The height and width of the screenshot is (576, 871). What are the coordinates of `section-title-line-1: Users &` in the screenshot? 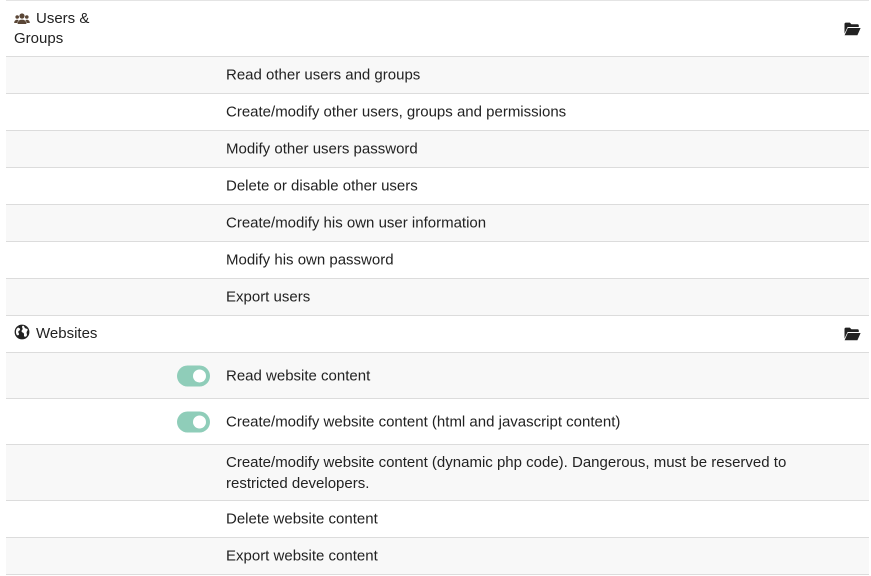 It's located at (63, 18).